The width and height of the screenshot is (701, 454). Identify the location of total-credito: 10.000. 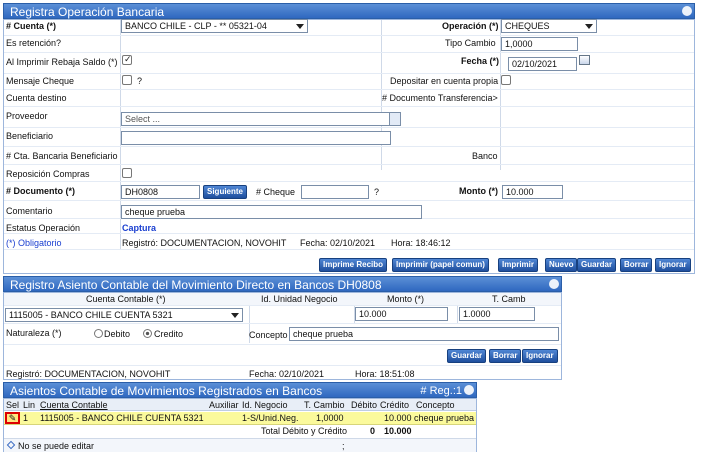
(398, 431).